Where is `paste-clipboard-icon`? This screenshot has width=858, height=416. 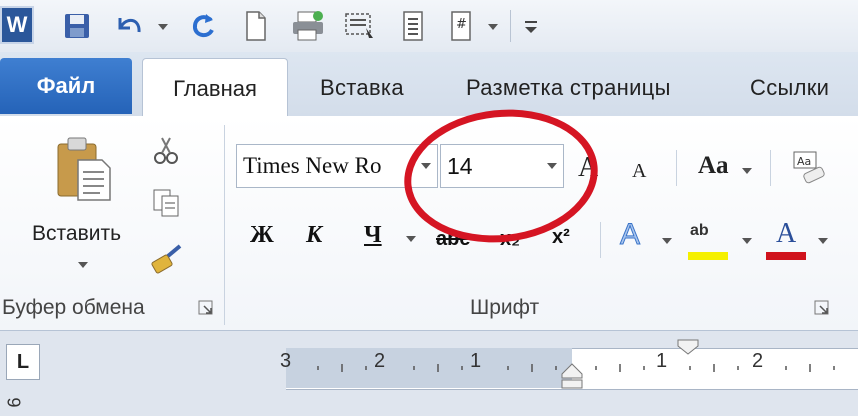
paste-clipboard-icon is located at coordinates (84, 174).